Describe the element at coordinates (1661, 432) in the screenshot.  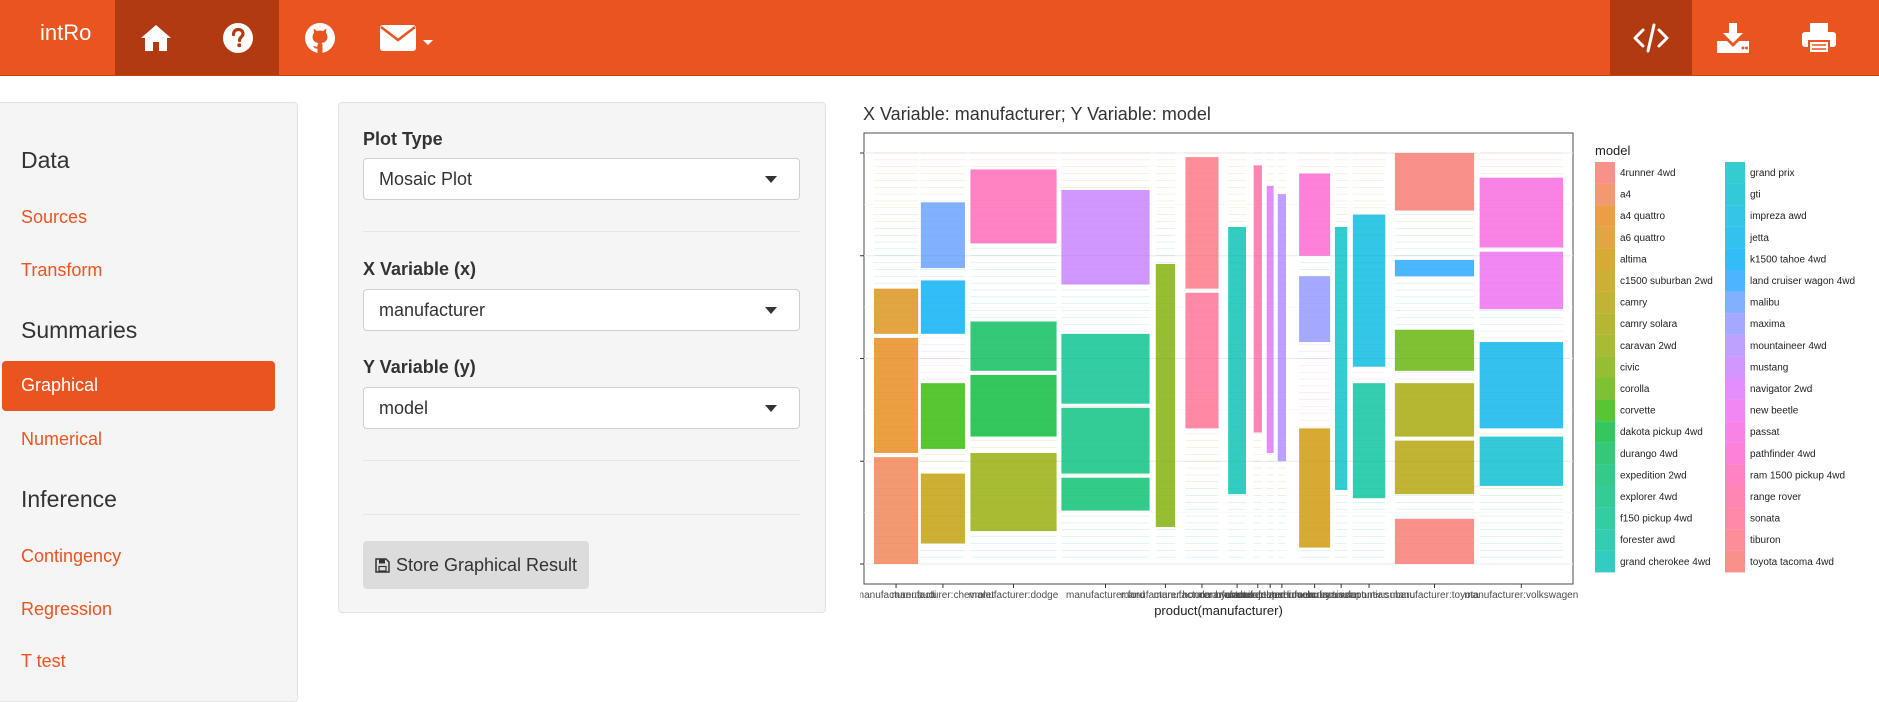
I see `legend-label: dakota pickup 4wd` at that location.